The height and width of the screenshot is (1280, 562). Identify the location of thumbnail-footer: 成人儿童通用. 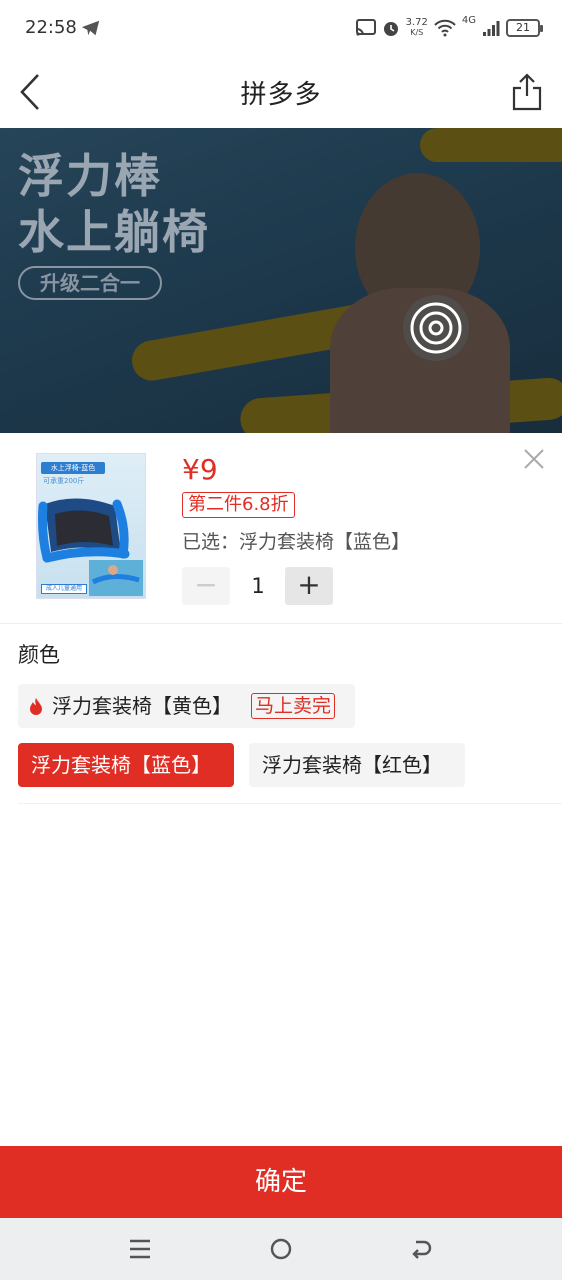
(64, 589).